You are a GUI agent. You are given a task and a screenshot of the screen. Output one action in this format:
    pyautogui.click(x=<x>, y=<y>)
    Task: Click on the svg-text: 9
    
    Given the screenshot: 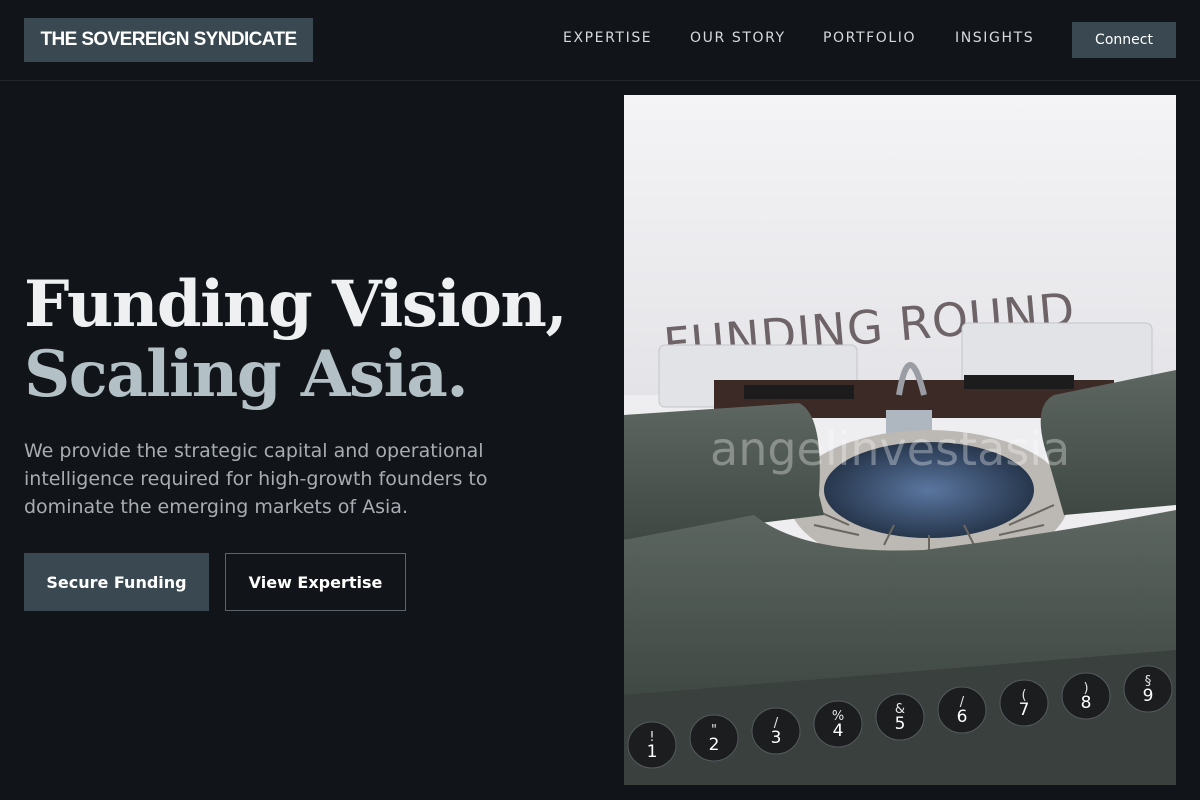 What is the action you would take?
    pyautogui.click(x=1148, y=696)
    